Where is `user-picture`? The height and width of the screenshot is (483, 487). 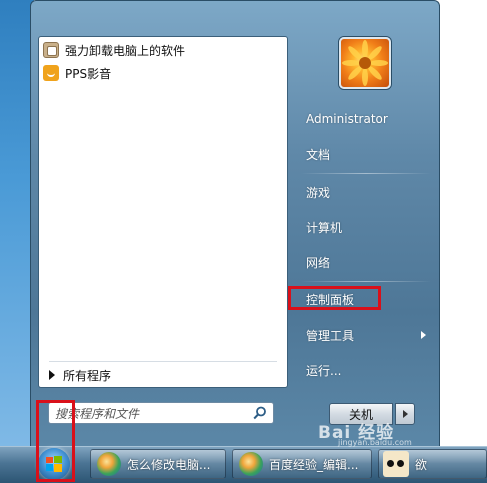 user-picture is located at coordinates (365, 63).